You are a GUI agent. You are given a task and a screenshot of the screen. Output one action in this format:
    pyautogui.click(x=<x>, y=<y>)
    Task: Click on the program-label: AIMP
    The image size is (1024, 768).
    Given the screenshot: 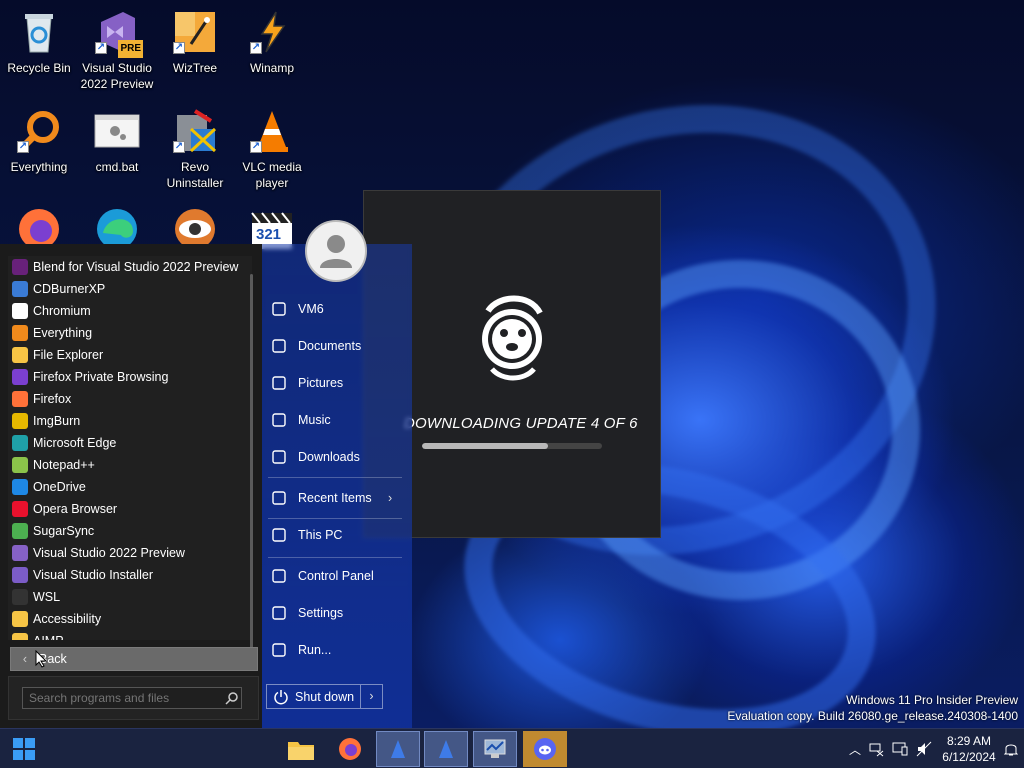 What is the action you would take?
    pyautogui.click(x=48, y=637)
    